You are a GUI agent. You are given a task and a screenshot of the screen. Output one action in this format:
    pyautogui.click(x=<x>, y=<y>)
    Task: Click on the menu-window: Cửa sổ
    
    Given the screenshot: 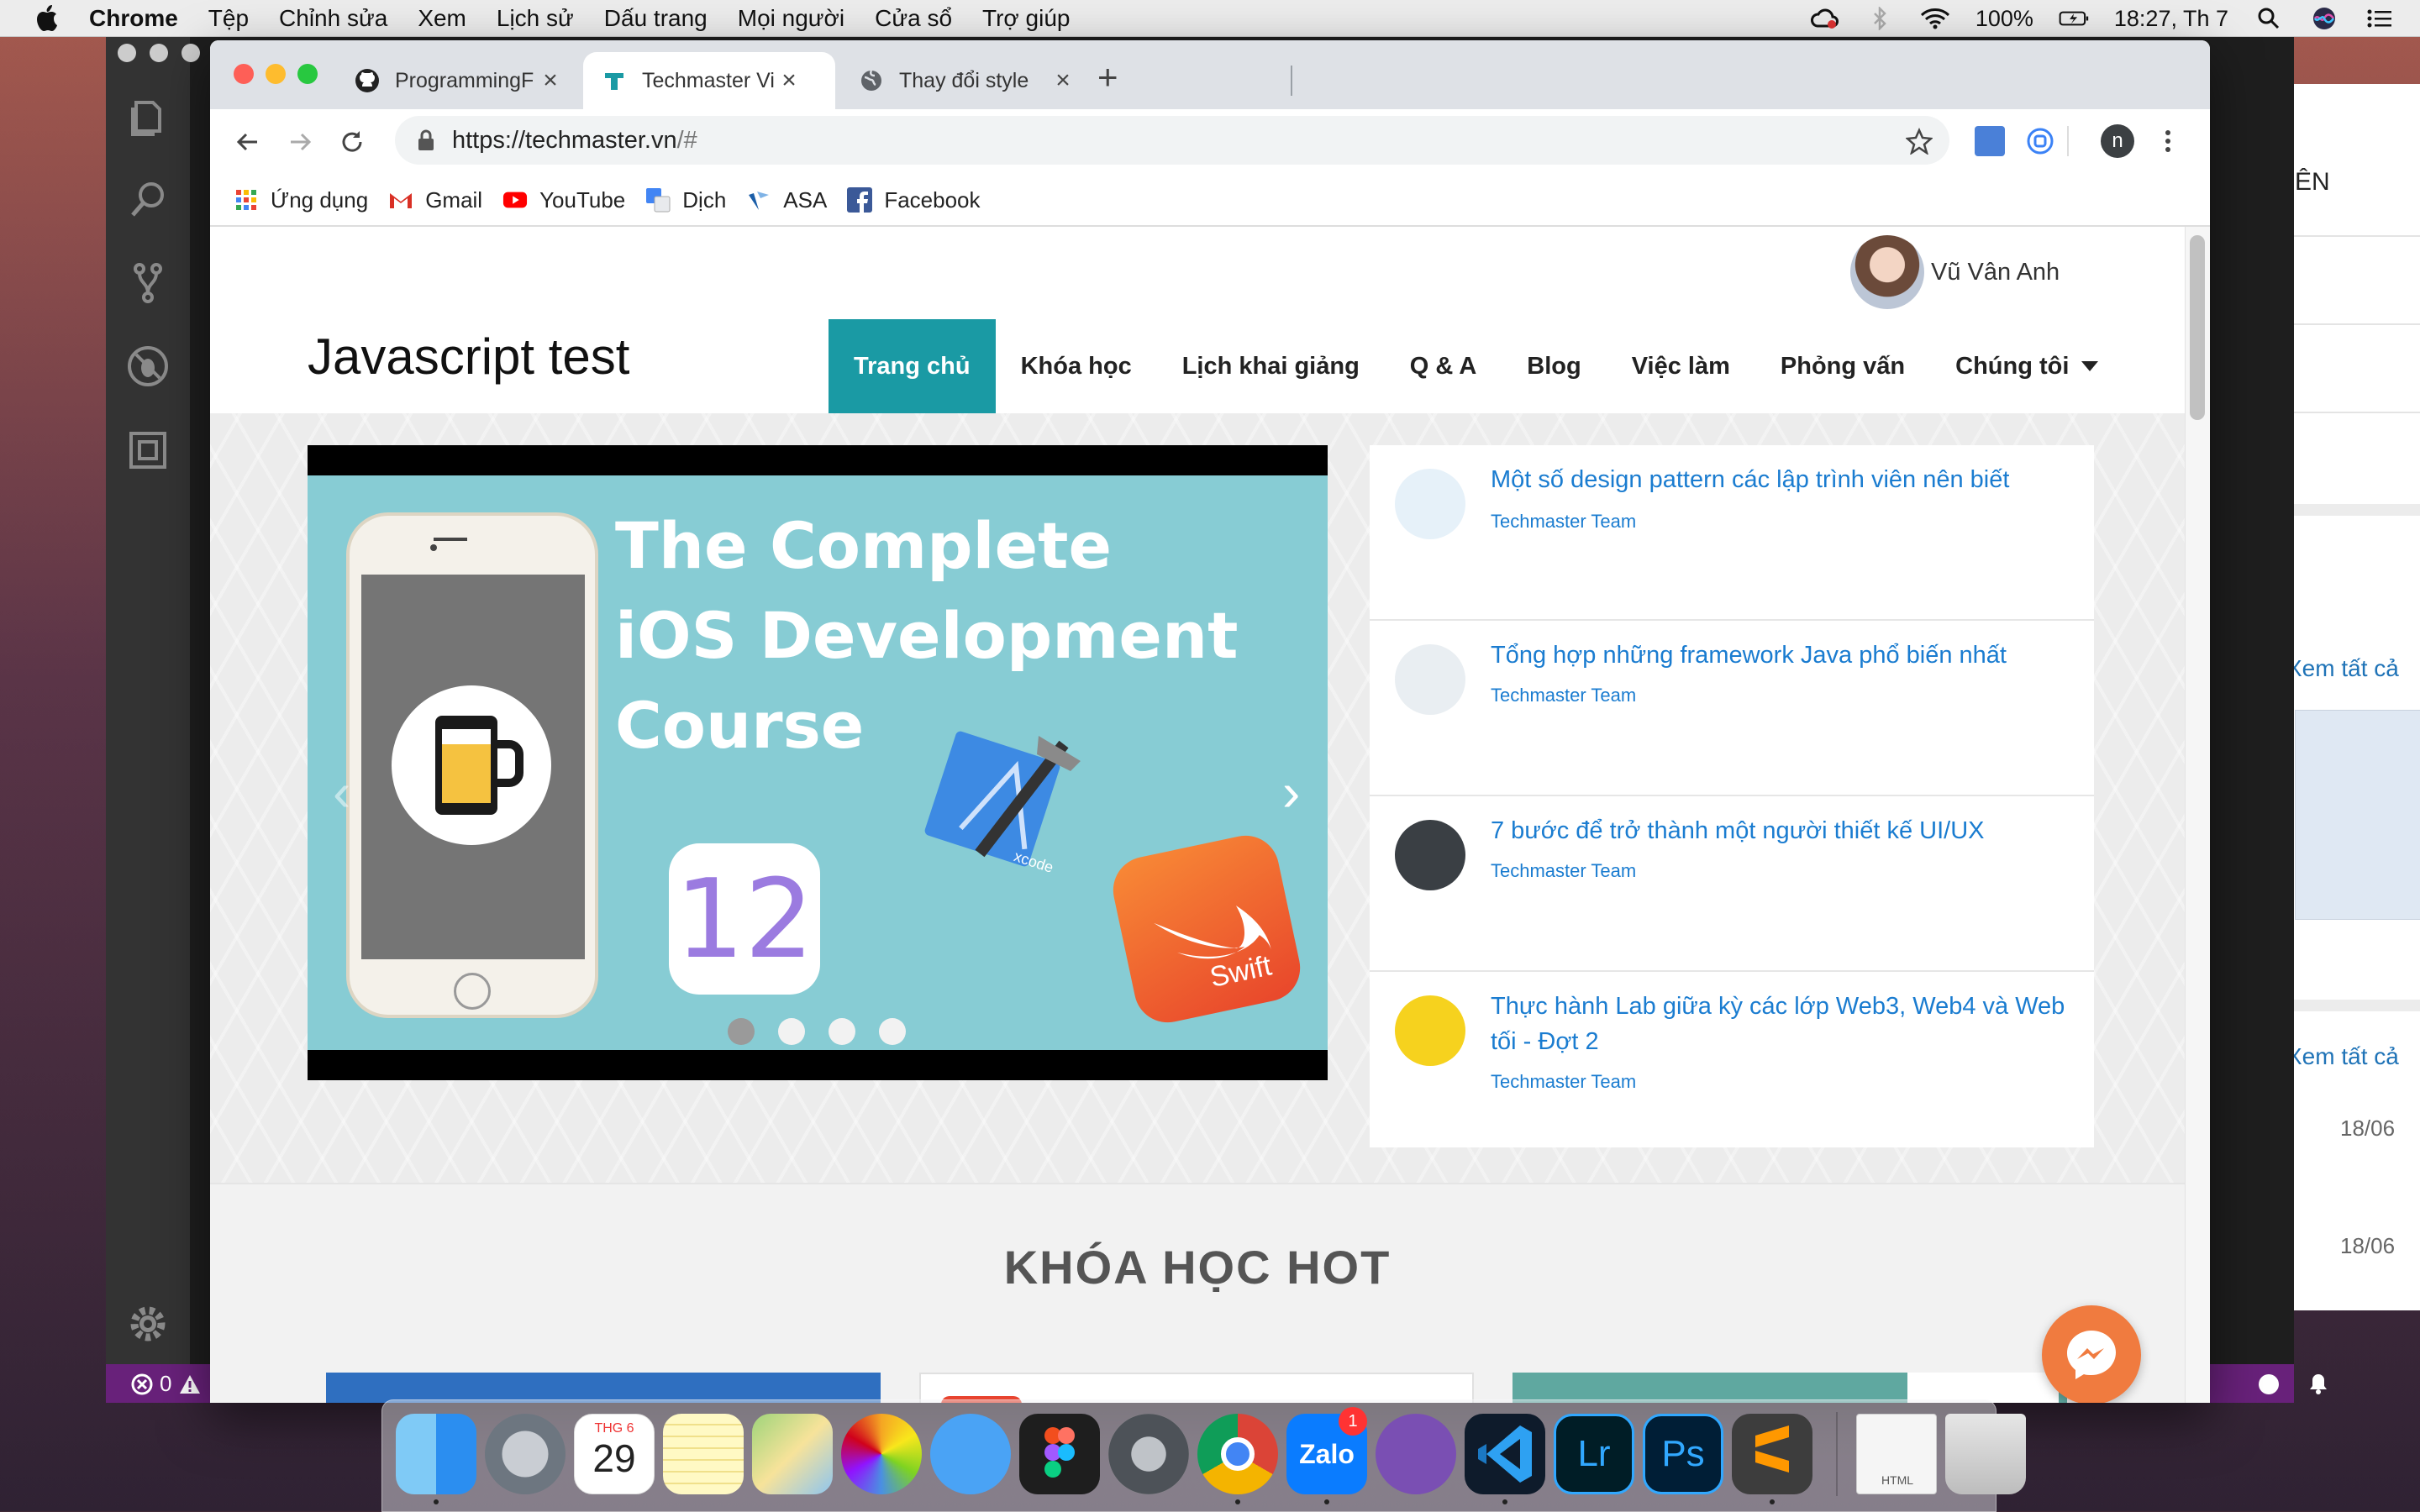 What is the action you would take?
    pyautogui.click(x=913, y=18)
    